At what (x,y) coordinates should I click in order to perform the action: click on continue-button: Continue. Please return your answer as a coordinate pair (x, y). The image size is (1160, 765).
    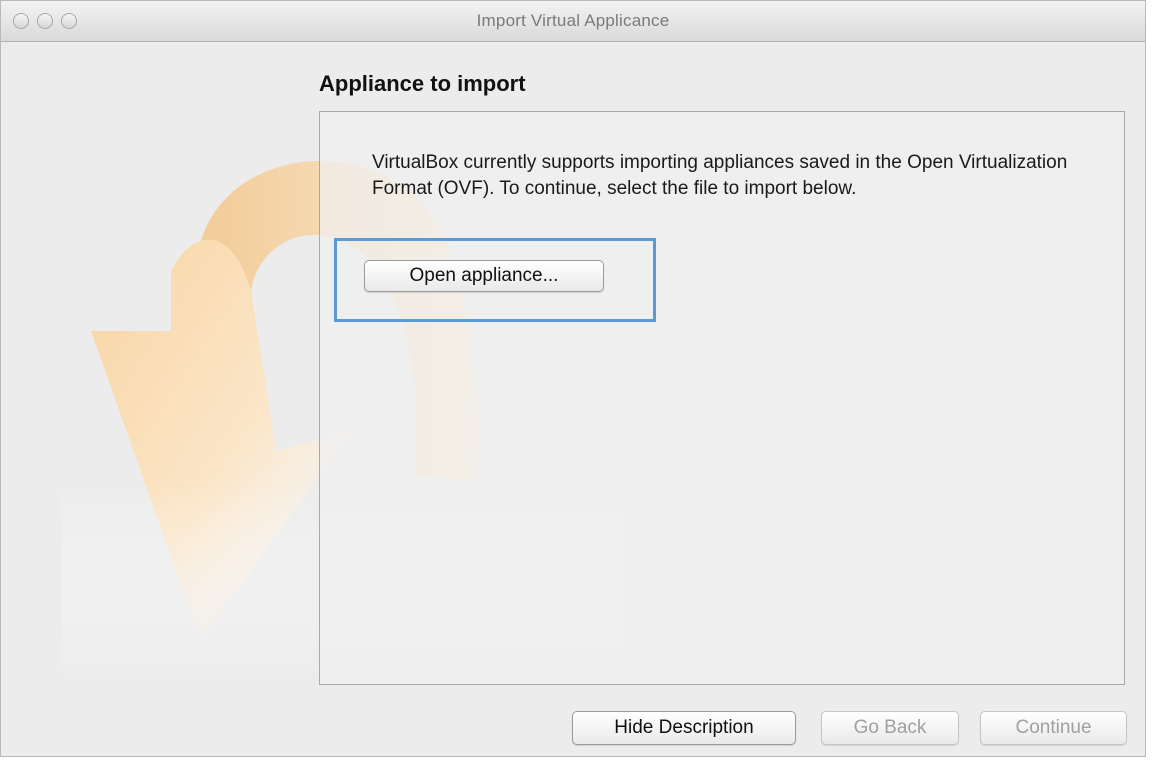
    Looking at the image, I should click on (1053, 728).